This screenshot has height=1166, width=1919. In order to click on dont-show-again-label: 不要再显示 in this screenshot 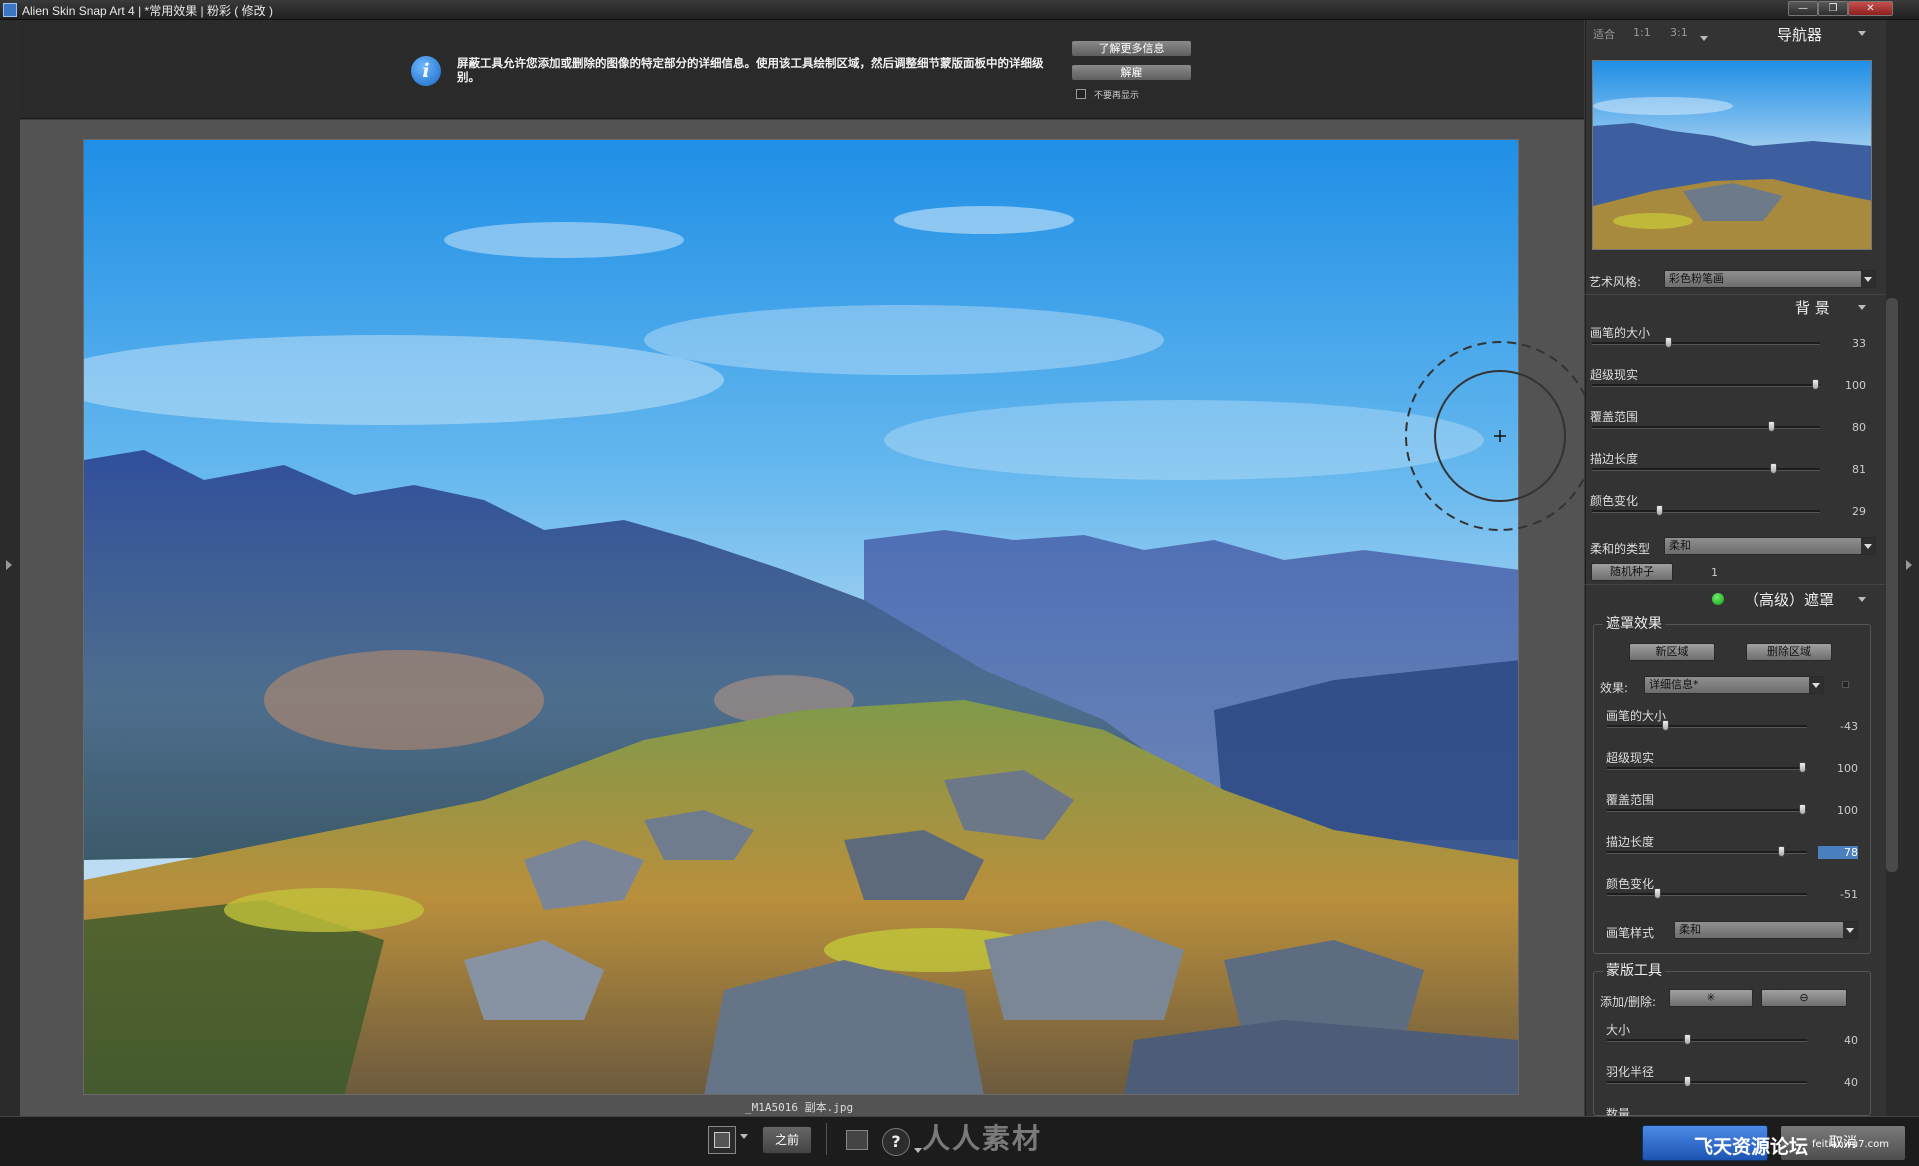, I will do `click(1117, 96)`.